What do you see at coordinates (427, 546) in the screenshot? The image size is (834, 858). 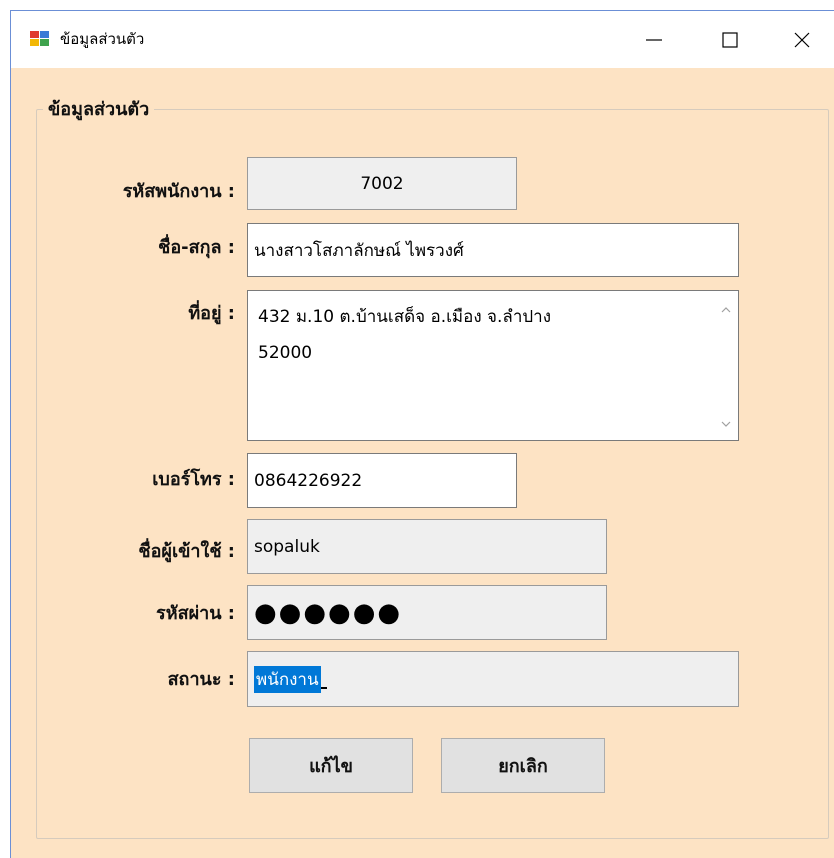 I see `username-field: sopaluk` at bounding box center [427, 546].